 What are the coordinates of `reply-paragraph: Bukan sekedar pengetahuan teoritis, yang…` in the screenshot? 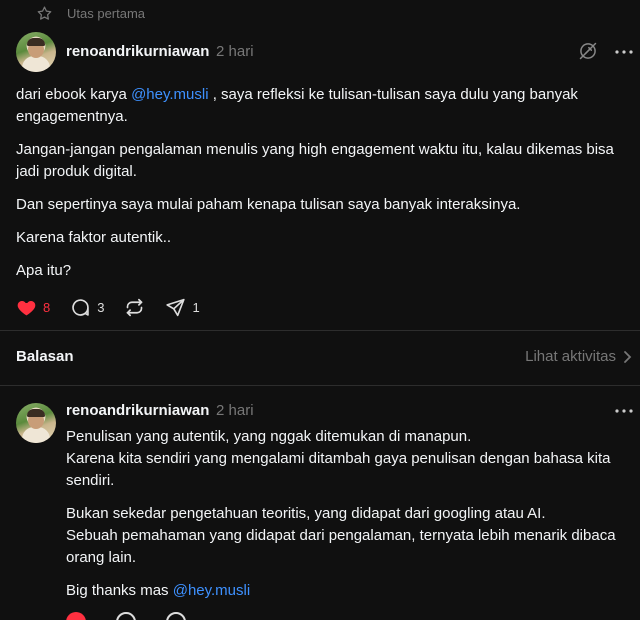 It's located at (341, 535).